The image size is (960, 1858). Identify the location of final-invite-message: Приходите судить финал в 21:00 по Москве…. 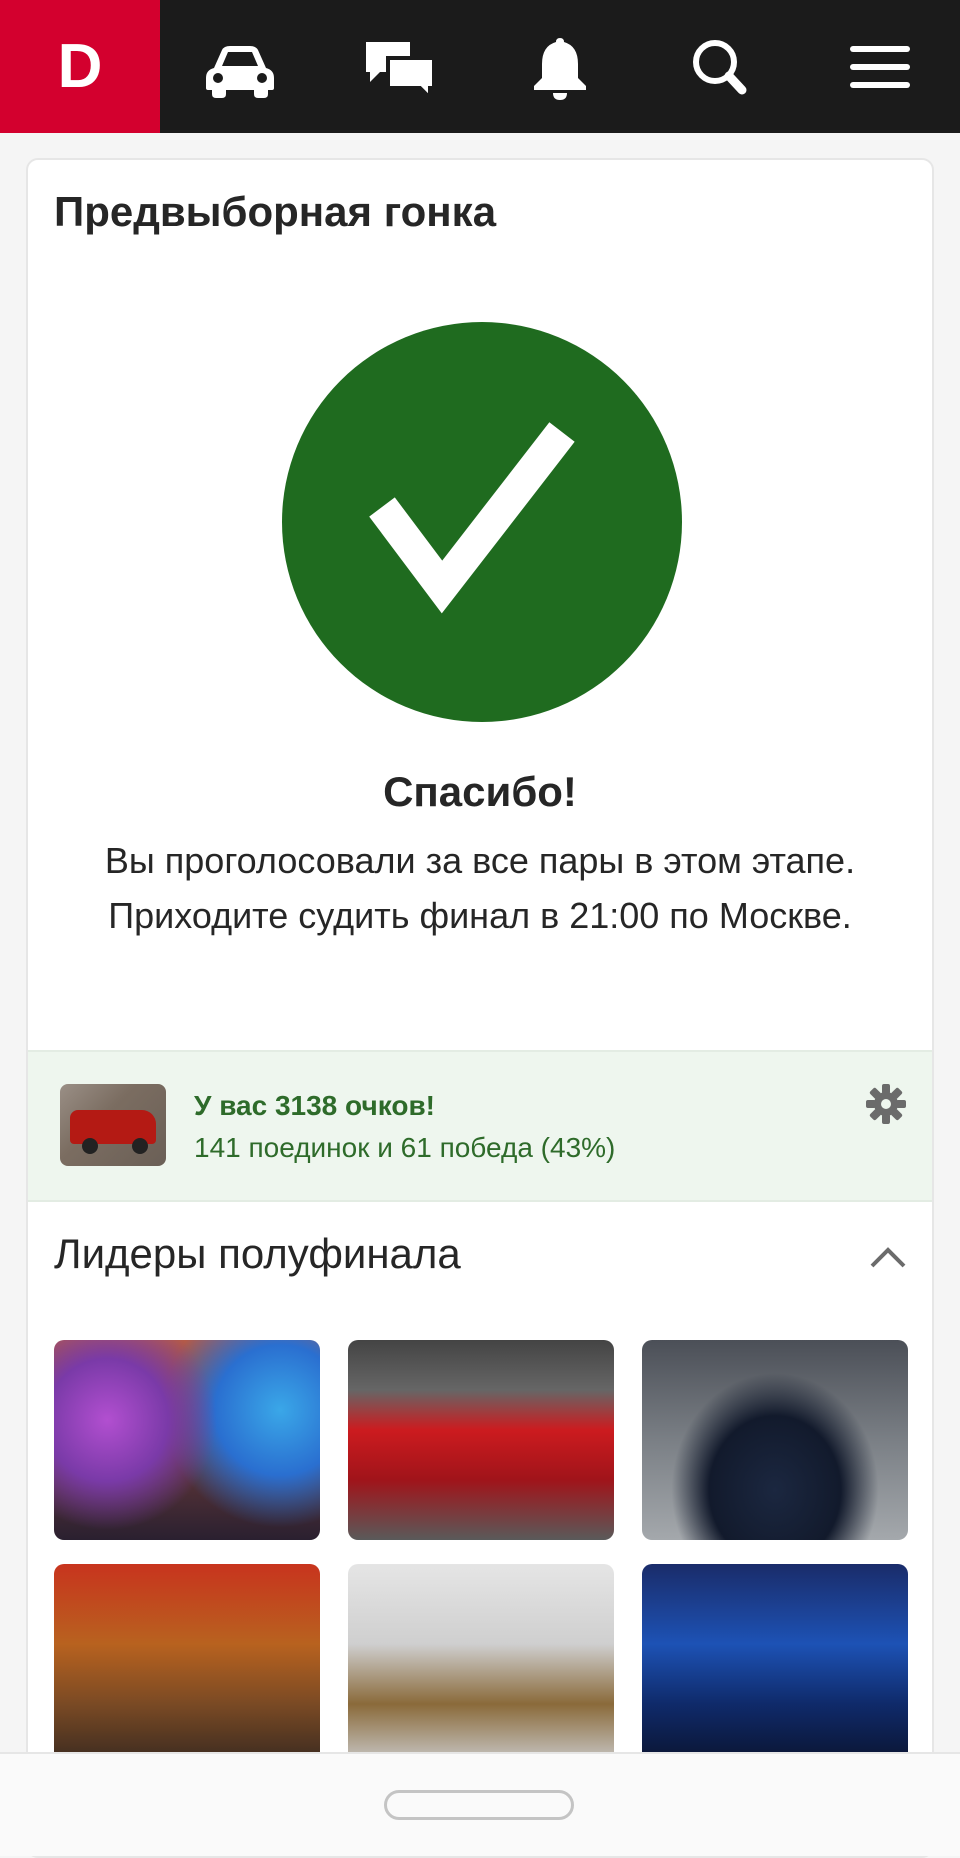
(480, 915).